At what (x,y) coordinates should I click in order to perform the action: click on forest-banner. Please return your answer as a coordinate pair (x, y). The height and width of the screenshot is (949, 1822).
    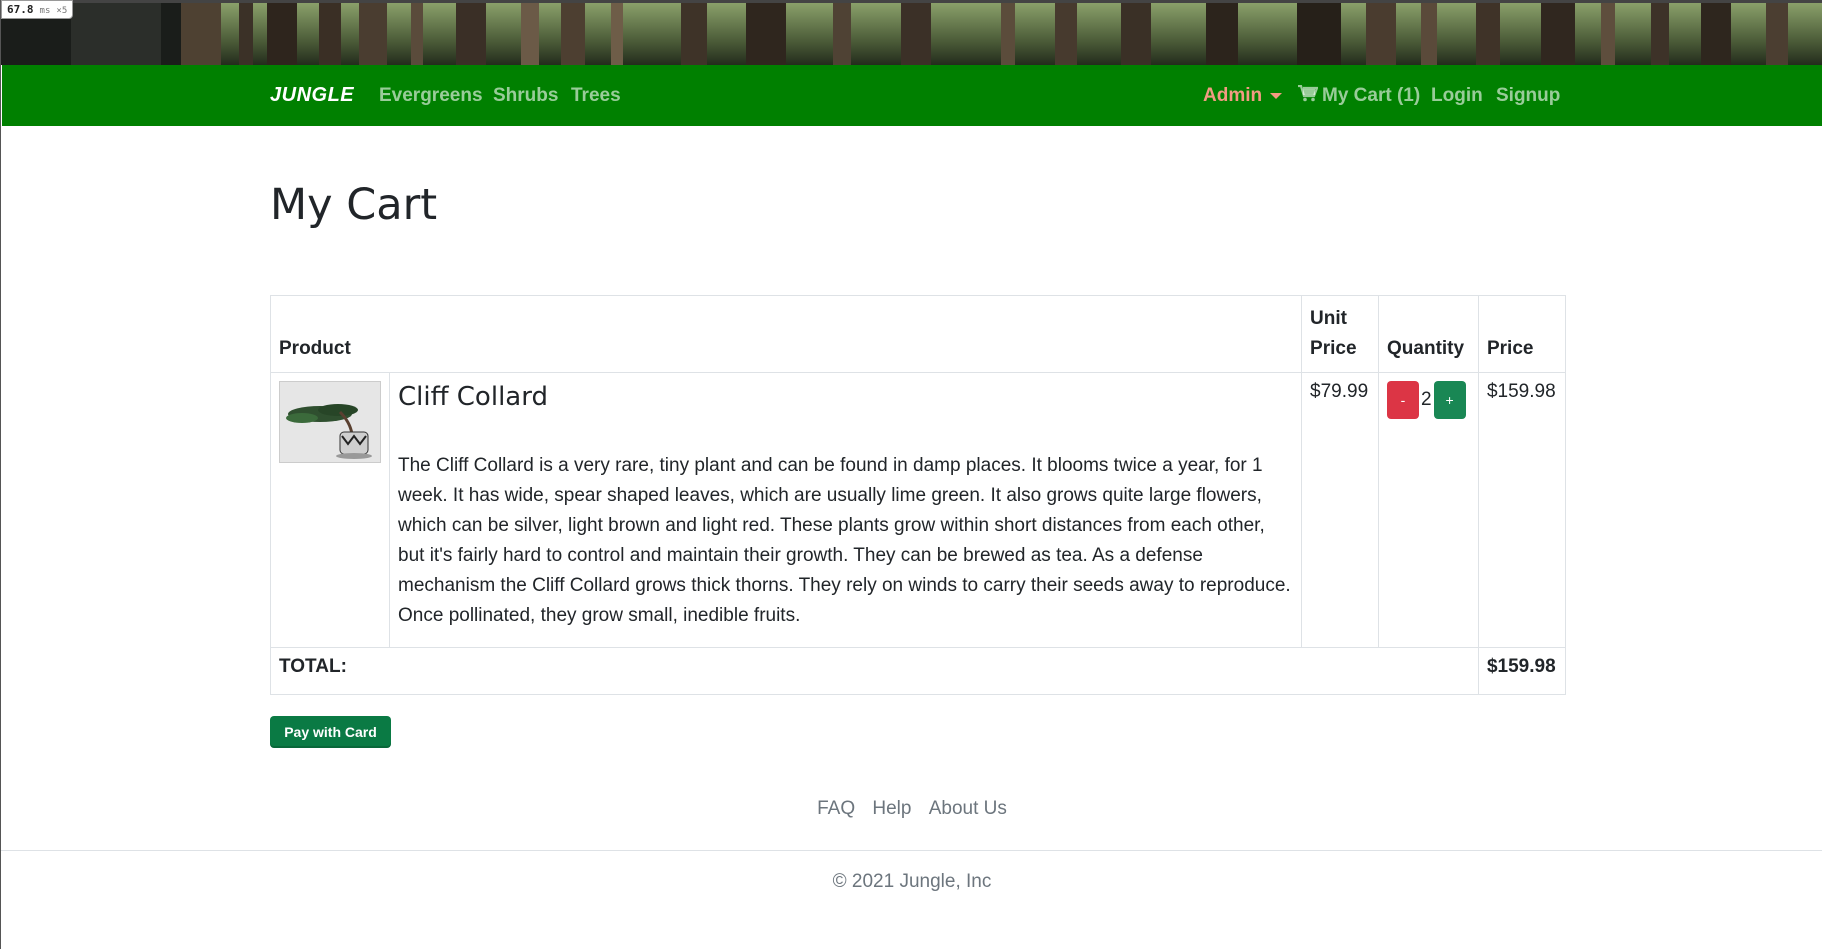
    Looking at the image, I should click on (911, 32).